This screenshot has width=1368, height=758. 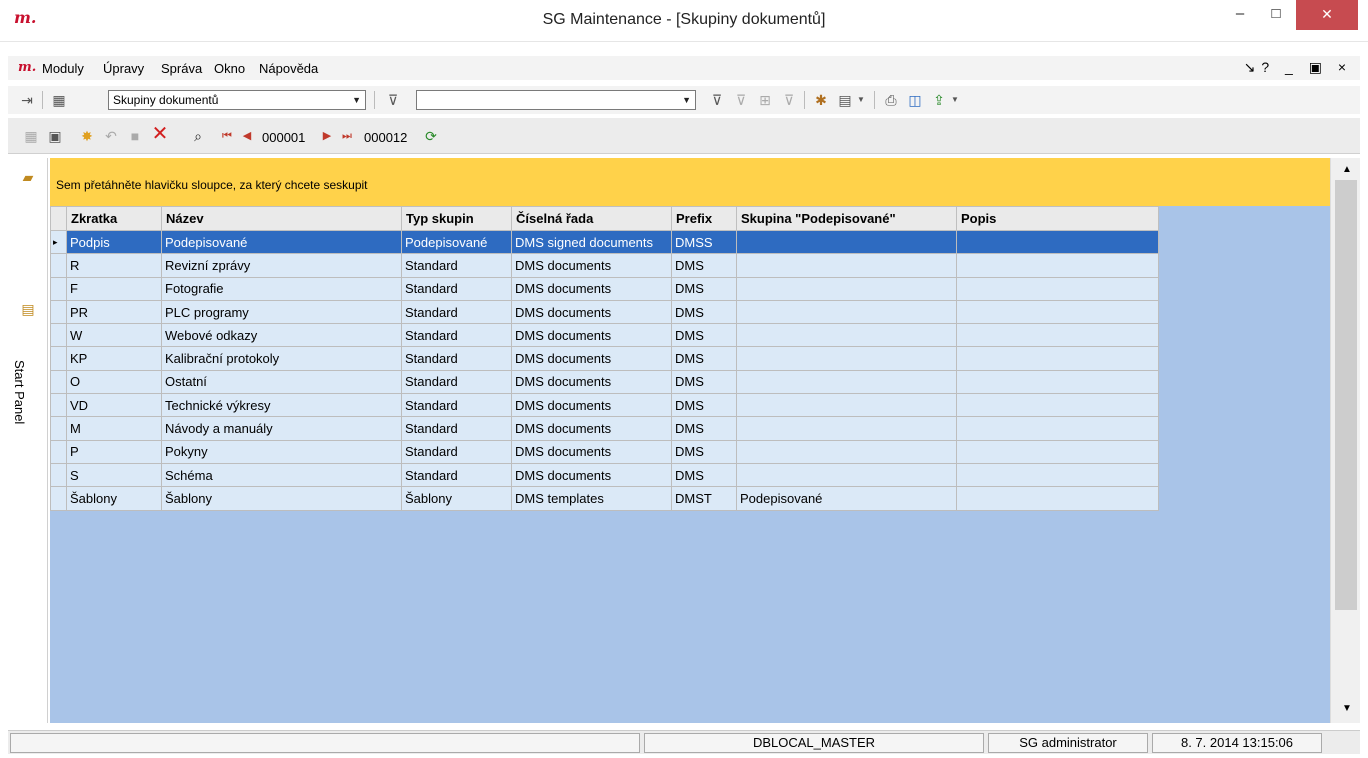 I want to click on table-row: R Revizní zprávy Standard DMS documents DMS, so click(x=604, y=265).